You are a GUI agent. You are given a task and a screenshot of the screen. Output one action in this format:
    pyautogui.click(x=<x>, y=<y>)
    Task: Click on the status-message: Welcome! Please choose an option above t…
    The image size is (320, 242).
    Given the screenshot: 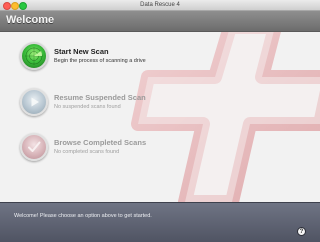 What is the action you would take?
    pyautogui.click(x=83, y=216)
    